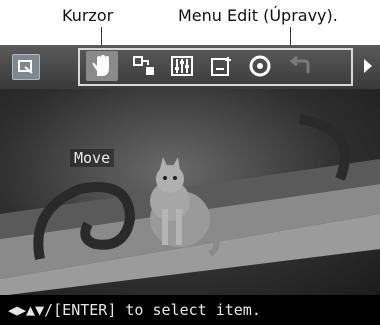  I want to click on frame-tool-button, so click(222, 66).